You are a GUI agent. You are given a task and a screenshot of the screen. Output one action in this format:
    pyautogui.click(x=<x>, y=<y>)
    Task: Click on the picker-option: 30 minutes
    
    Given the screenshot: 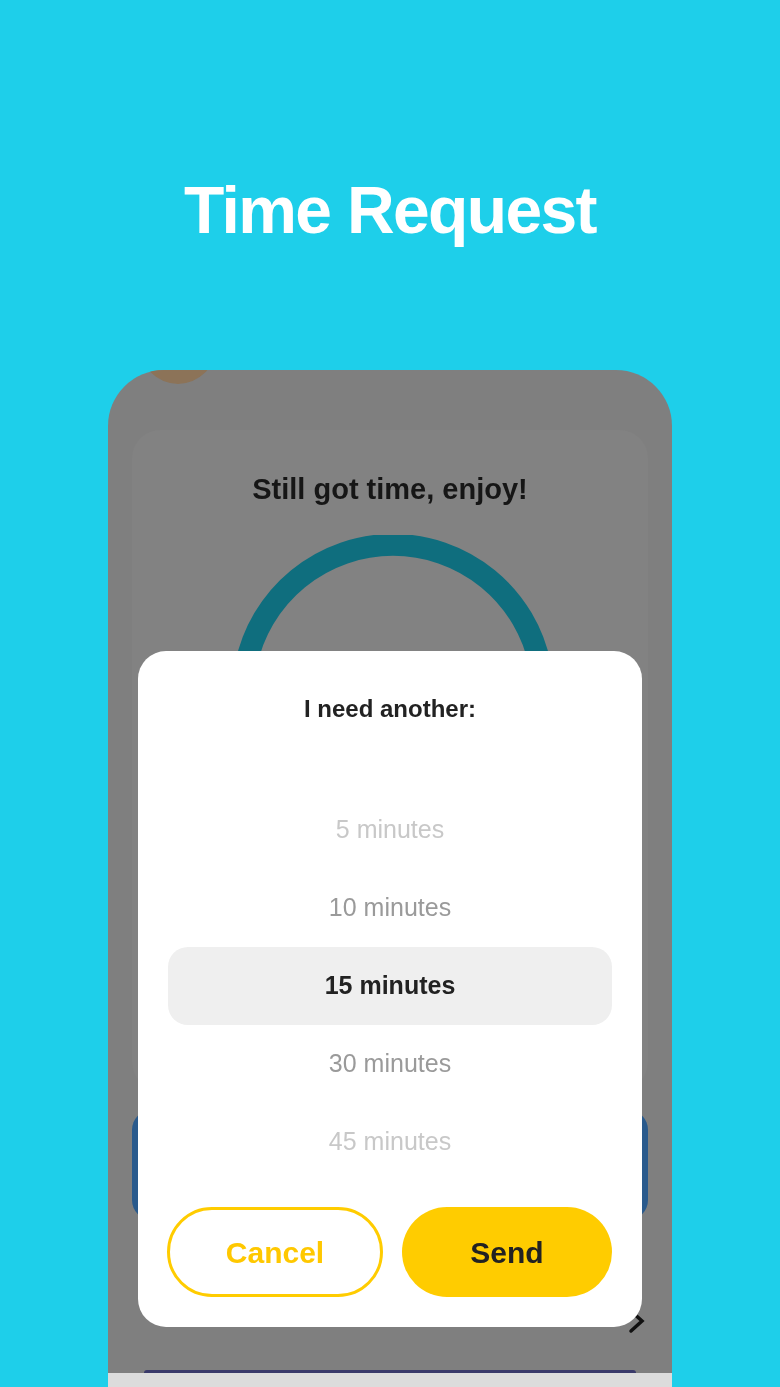 What is the action you would take?
    pyautogui.click(x=390, y=1064)
    